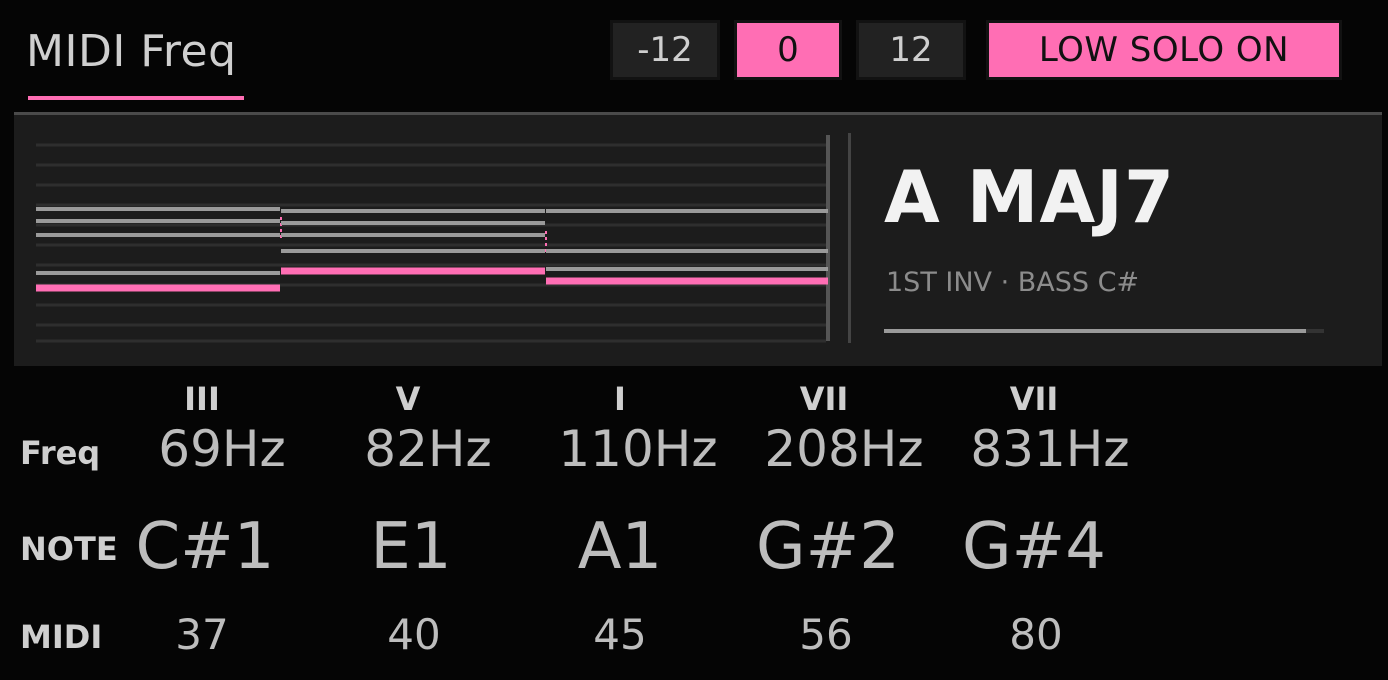 This screenshot has height=680, width=1388. I want to click on transpose-minus-12-button: -12, so click(665, 50).